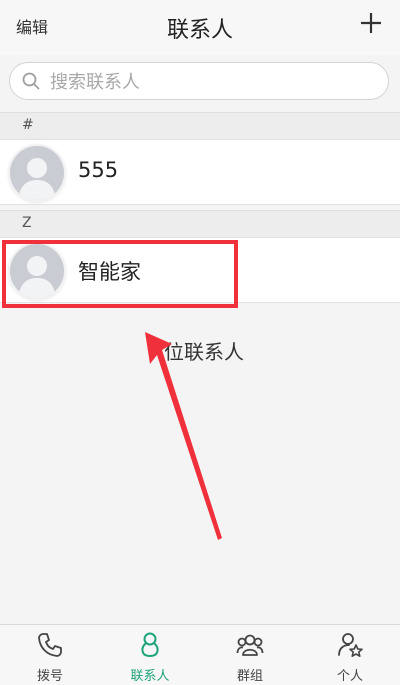 This screenshot has height=685, width=400. What do you see at coordinates (204, 352) in the screenshot?
I see `contact-count-label: 位联系人` at bounding box center [204, 352].